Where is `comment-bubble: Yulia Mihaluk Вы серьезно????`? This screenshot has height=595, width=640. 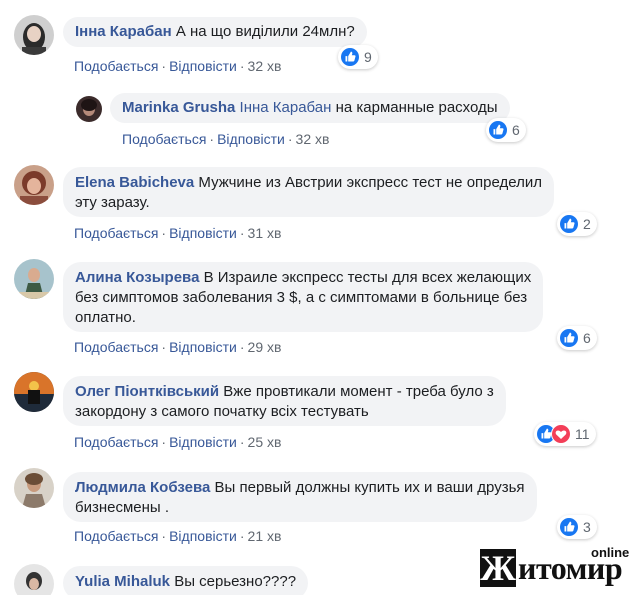 comment-bubble: Yulia Mihaluk Вы серьезно???? is located at coordinates (186, 580).